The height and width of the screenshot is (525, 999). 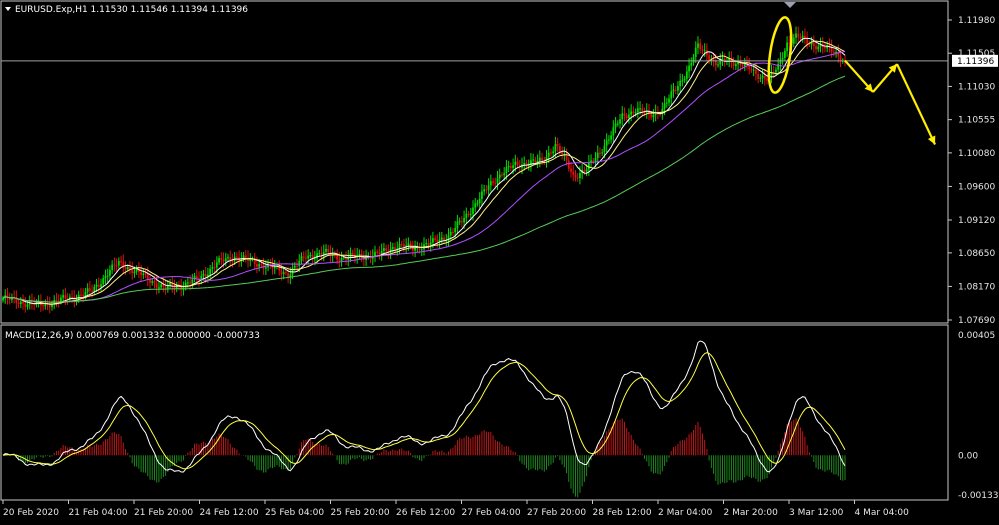 What do you see at coordinates (425, 513) in the screenshot?
I see `time-tick-label: 26 Feb 12:00` at bounding box center [425, 513].